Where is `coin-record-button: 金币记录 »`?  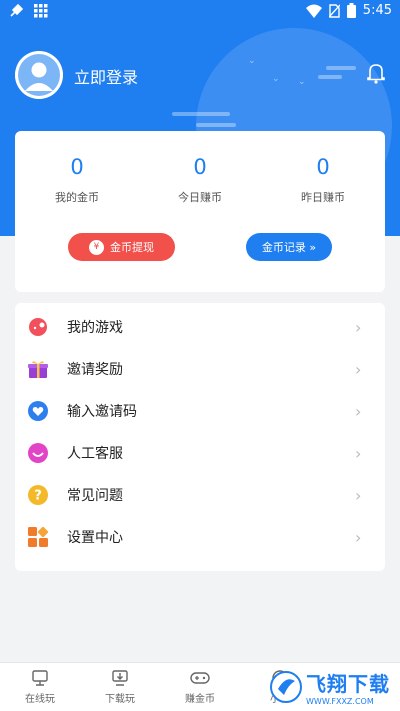
coin-record-button: 金币记录 » is located at coordinates (289, 247).